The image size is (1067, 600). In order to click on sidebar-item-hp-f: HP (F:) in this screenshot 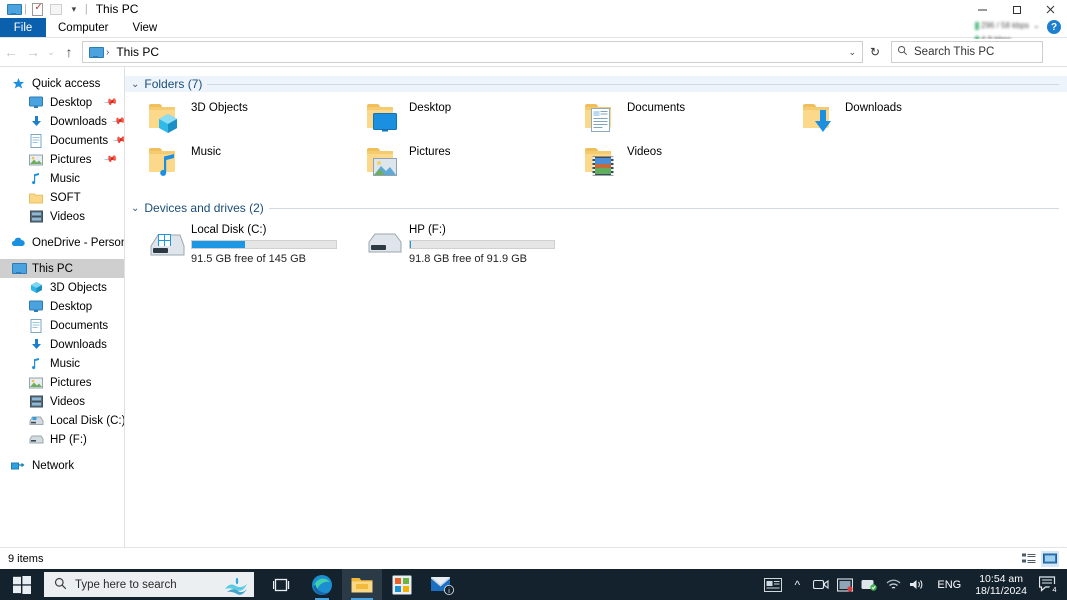, I will do `click(62, 439)`.